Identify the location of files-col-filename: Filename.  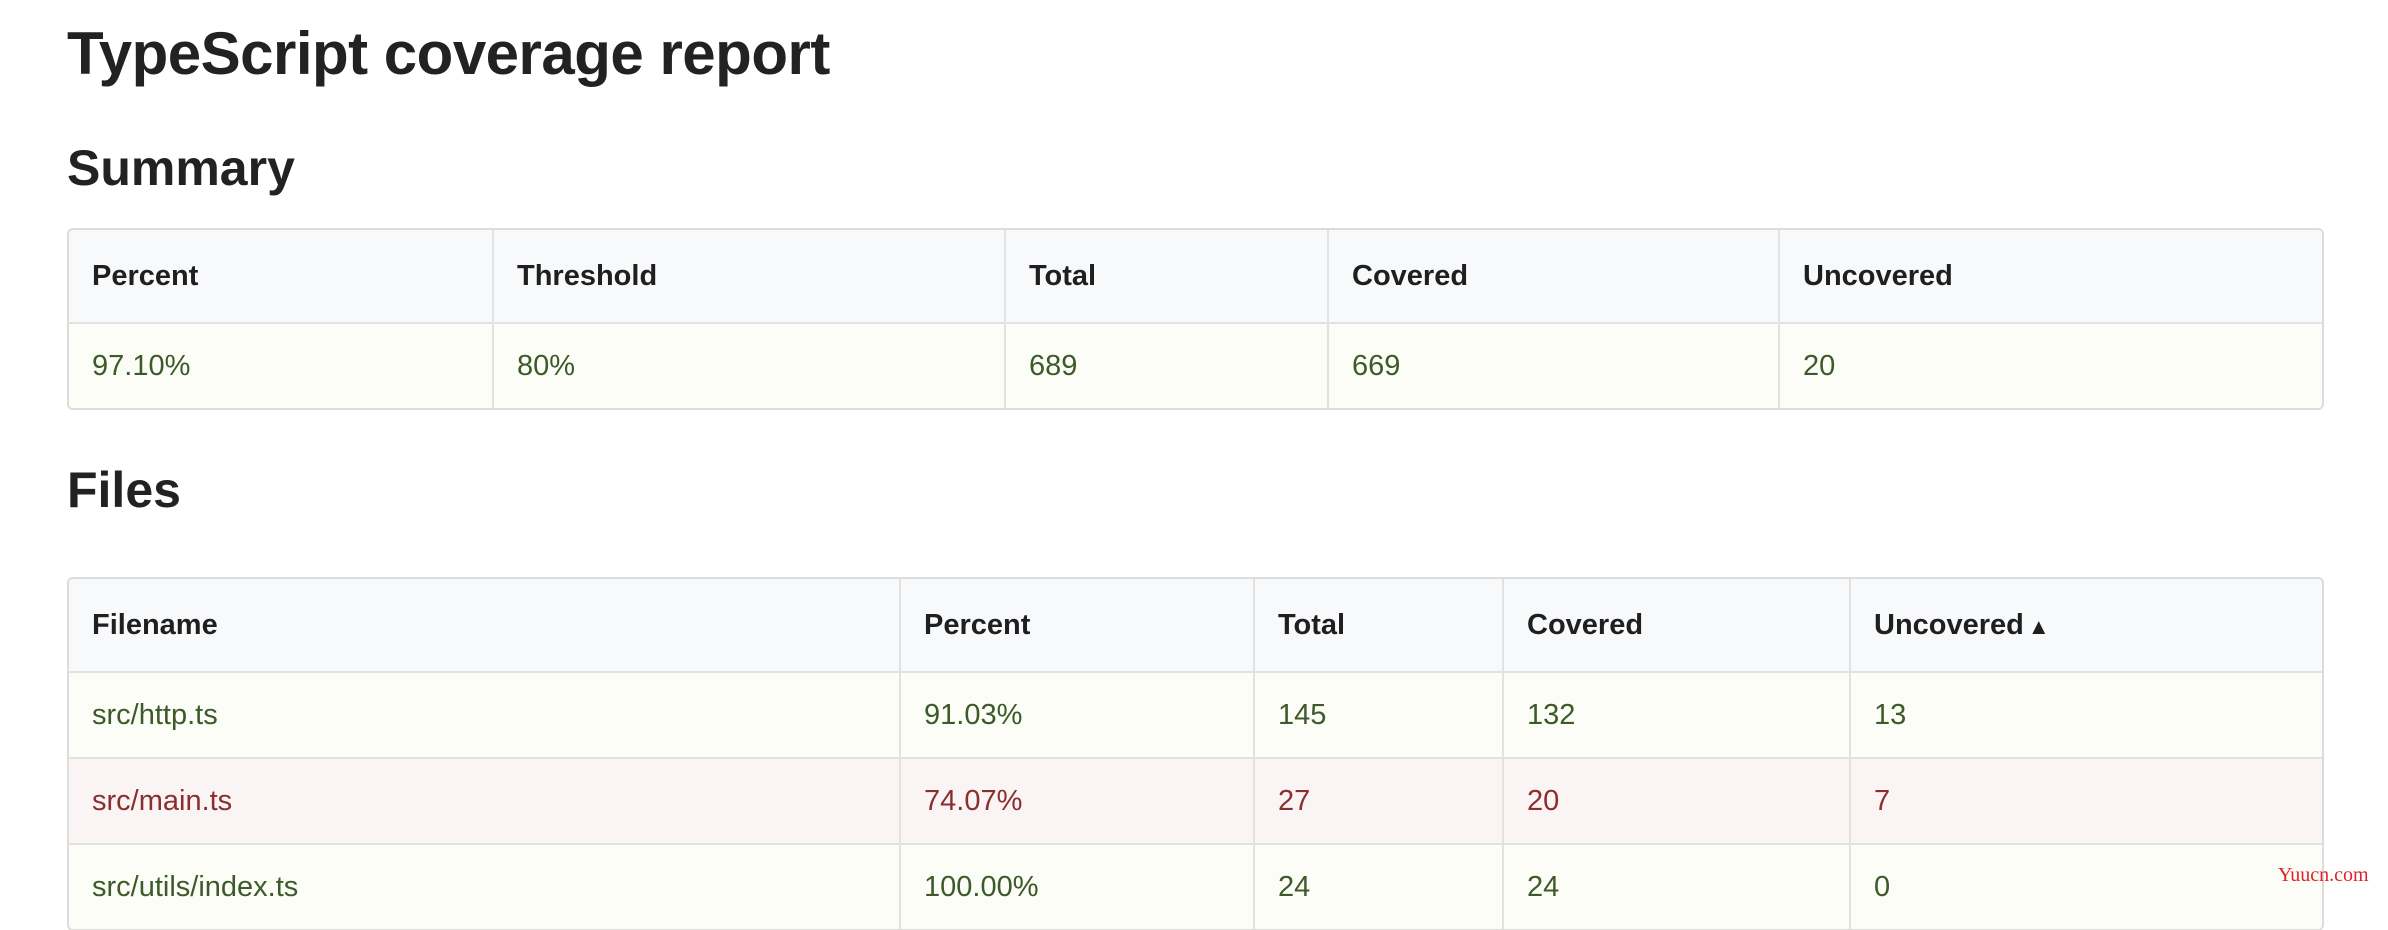
(485, 626).